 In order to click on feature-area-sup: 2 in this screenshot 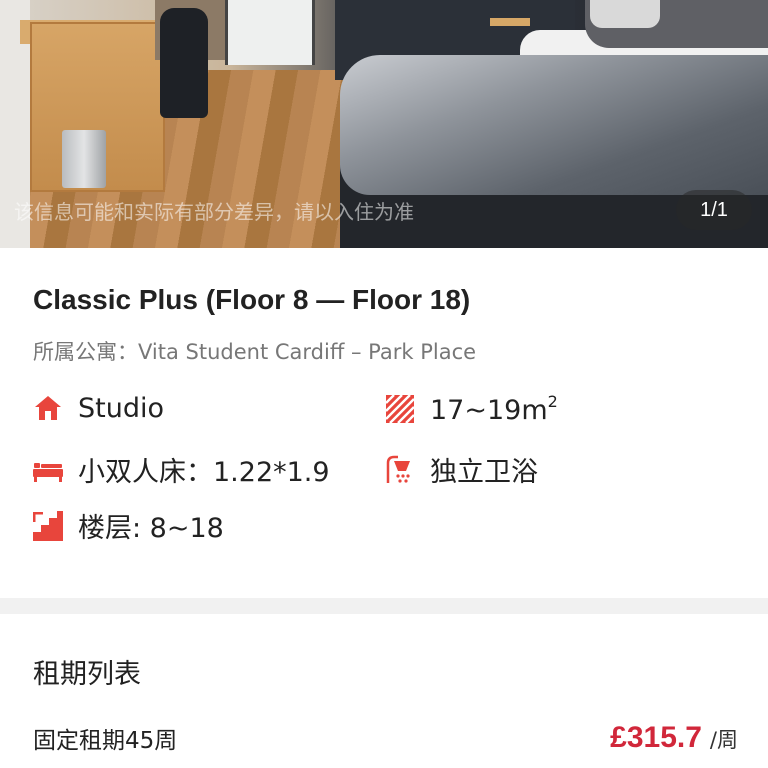, I will do `click(552, 401)`.